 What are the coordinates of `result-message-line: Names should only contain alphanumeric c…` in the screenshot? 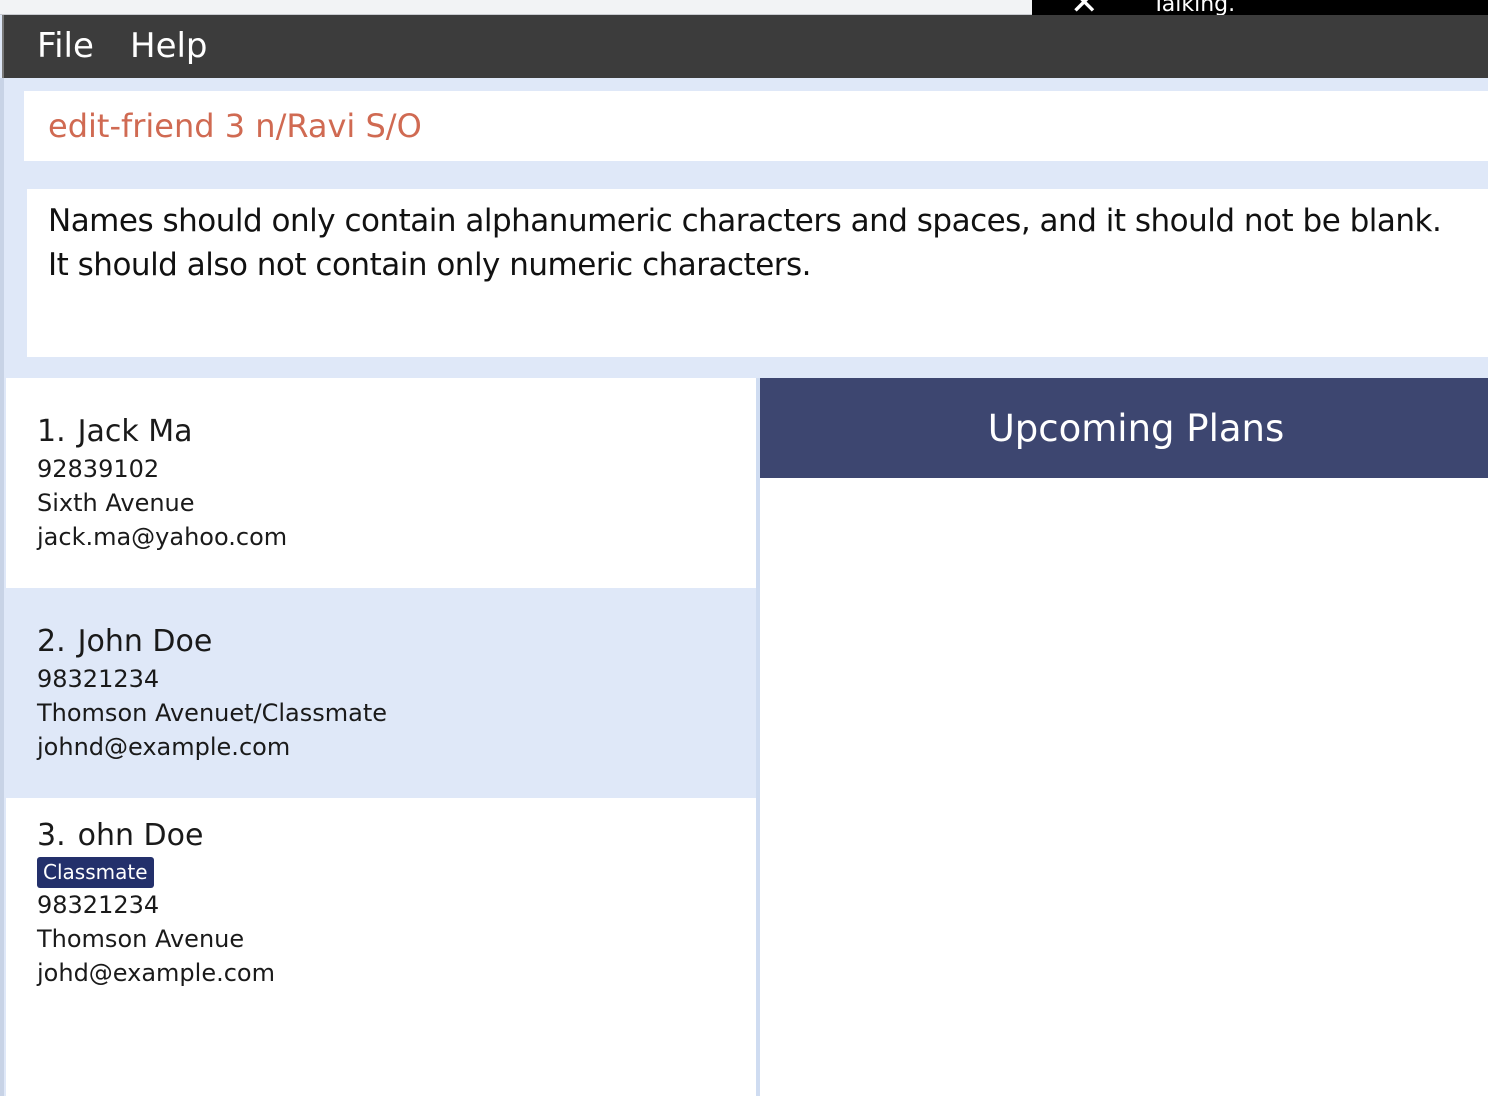 It's located at (745, 221).